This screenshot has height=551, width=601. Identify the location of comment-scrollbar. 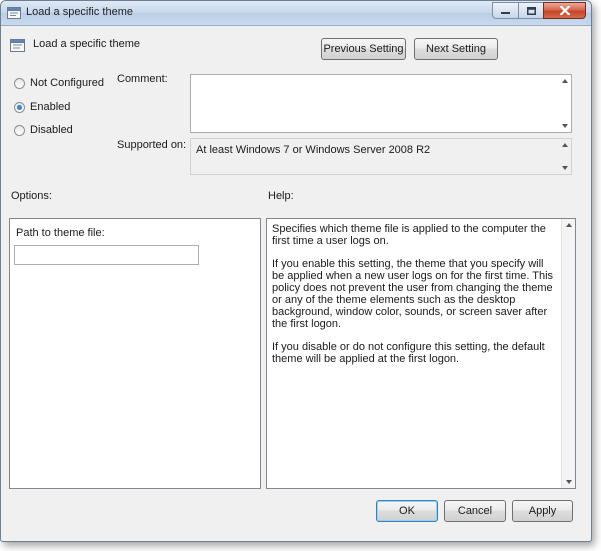
(564, 103).